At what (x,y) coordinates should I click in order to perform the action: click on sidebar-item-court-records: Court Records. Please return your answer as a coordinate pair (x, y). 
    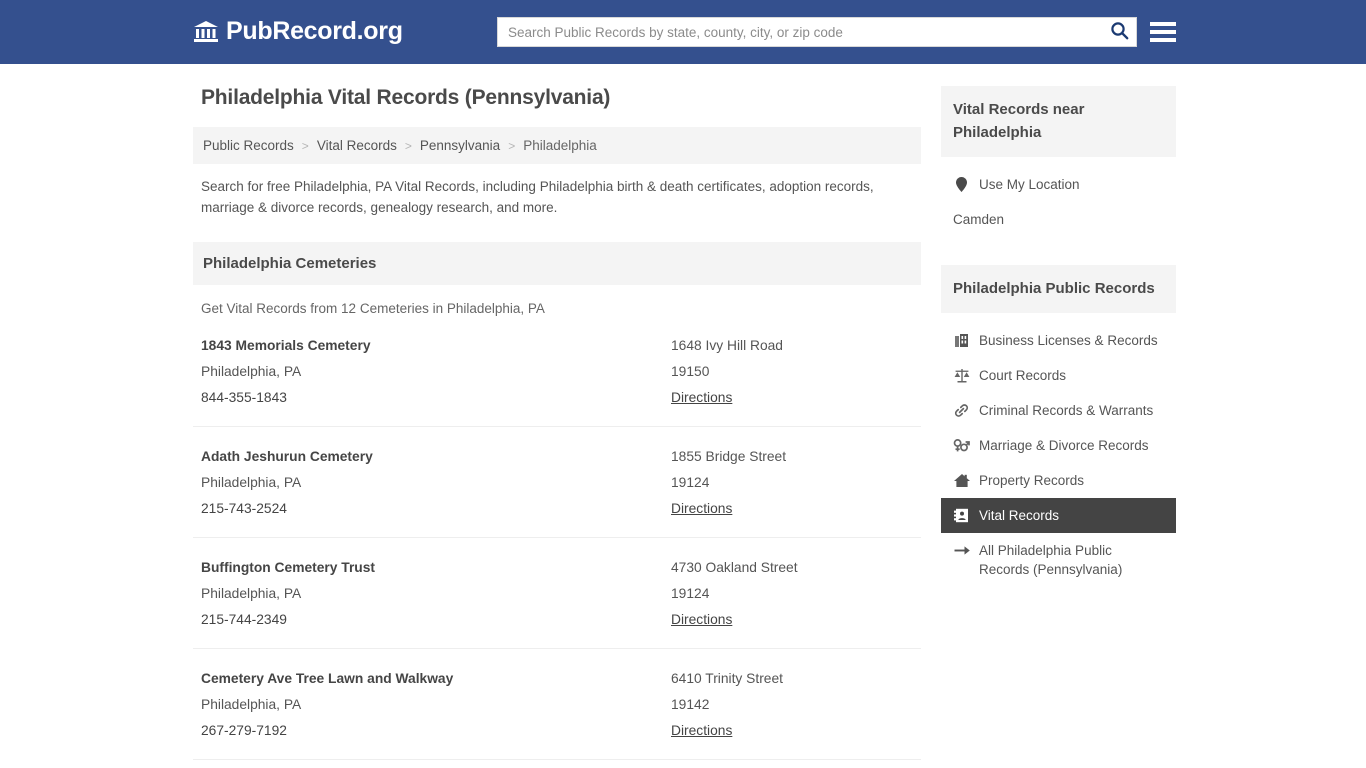
    Looking at the image, I should click on (1058, 375).